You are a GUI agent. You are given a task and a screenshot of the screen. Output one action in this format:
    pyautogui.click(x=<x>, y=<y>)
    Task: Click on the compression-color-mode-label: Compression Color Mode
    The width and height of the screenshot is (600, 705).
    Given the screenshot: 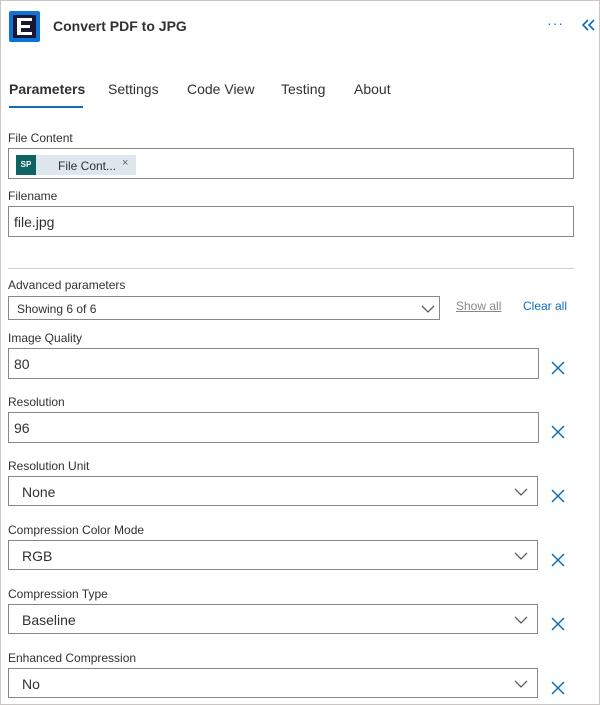 What is the action you would take?
    pyautogui.click(x=76, y=530)
    